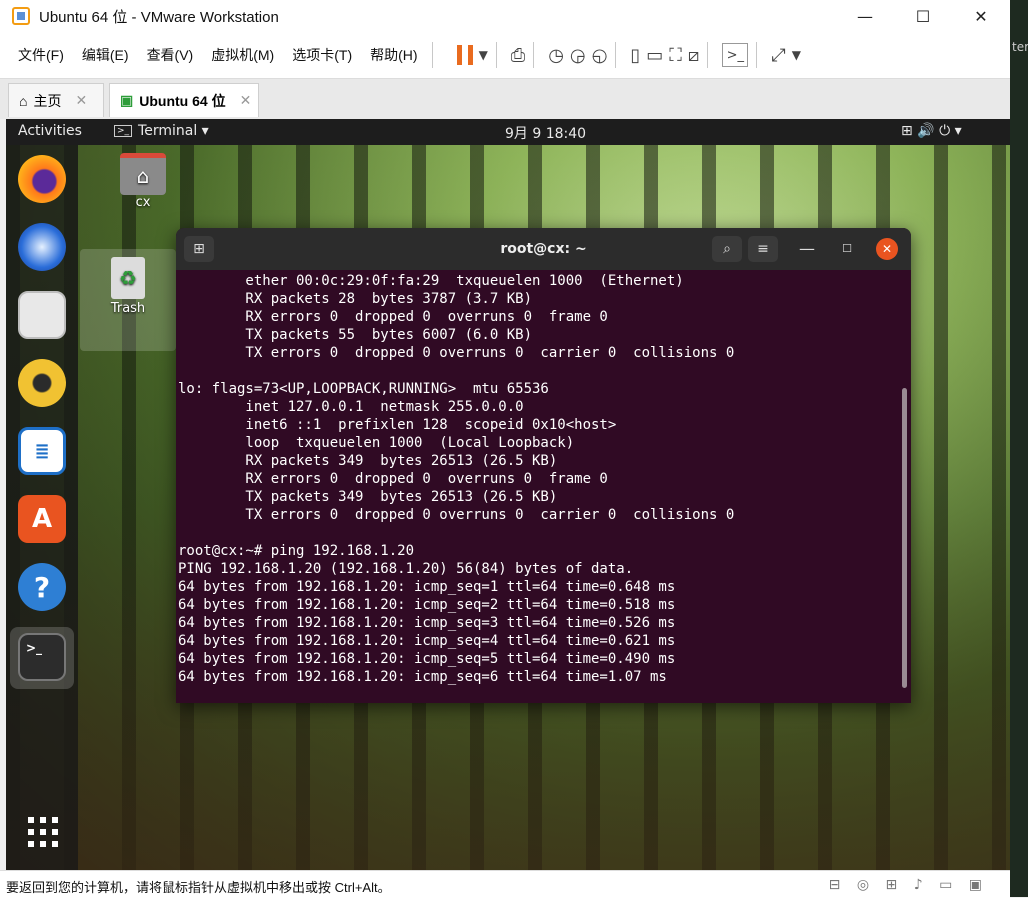  I want to click on activities-button: Activities, so click(50, 131).